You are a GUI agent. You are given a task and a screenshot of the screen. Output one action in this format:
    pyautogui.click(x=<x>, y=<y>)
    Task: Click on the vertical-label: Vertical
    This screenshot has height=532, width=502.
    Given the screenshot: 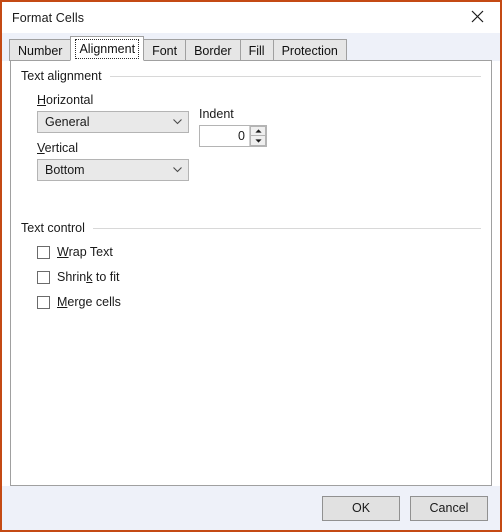 What is the action you would take?
    pyautogui.click(x=57, y=148)
    